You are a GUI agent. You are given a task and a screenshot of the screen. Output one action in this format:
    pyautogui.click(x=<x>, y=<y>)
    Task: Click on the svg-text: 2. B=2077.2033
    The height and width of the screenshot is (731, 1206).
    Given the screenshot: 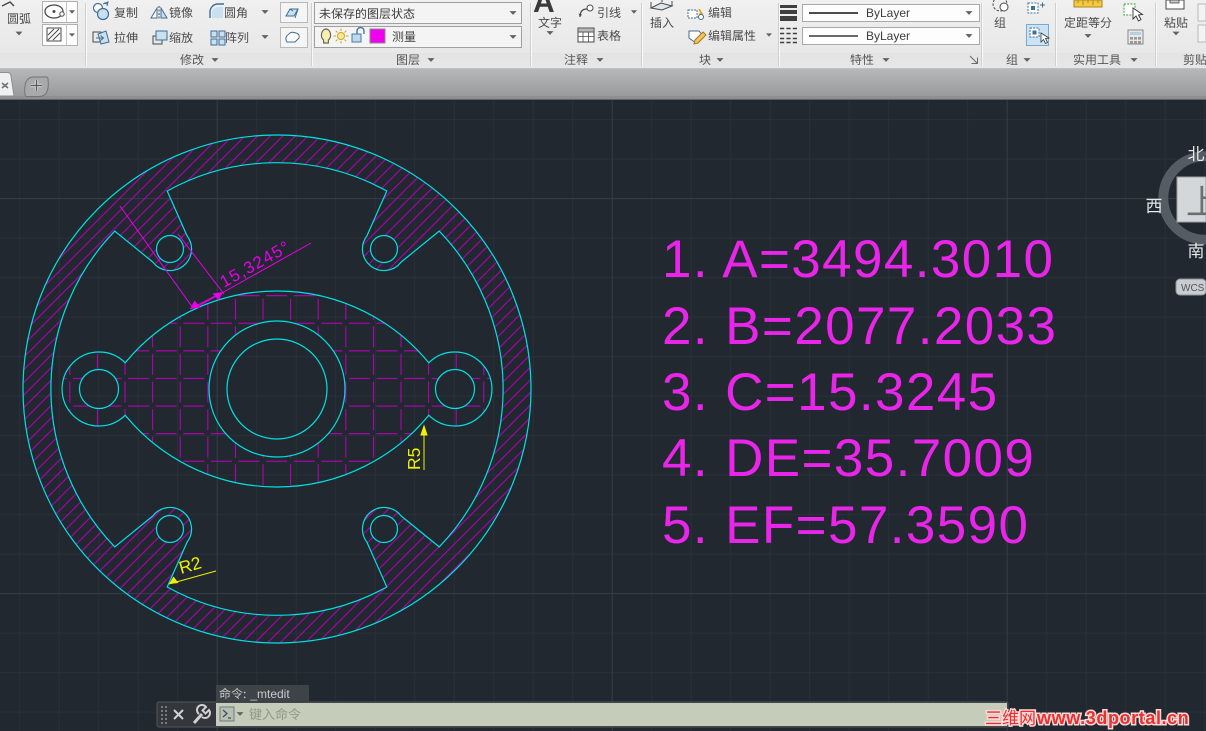 What is the action you would take?
    pyautogui.click(x=859, y=326)
    